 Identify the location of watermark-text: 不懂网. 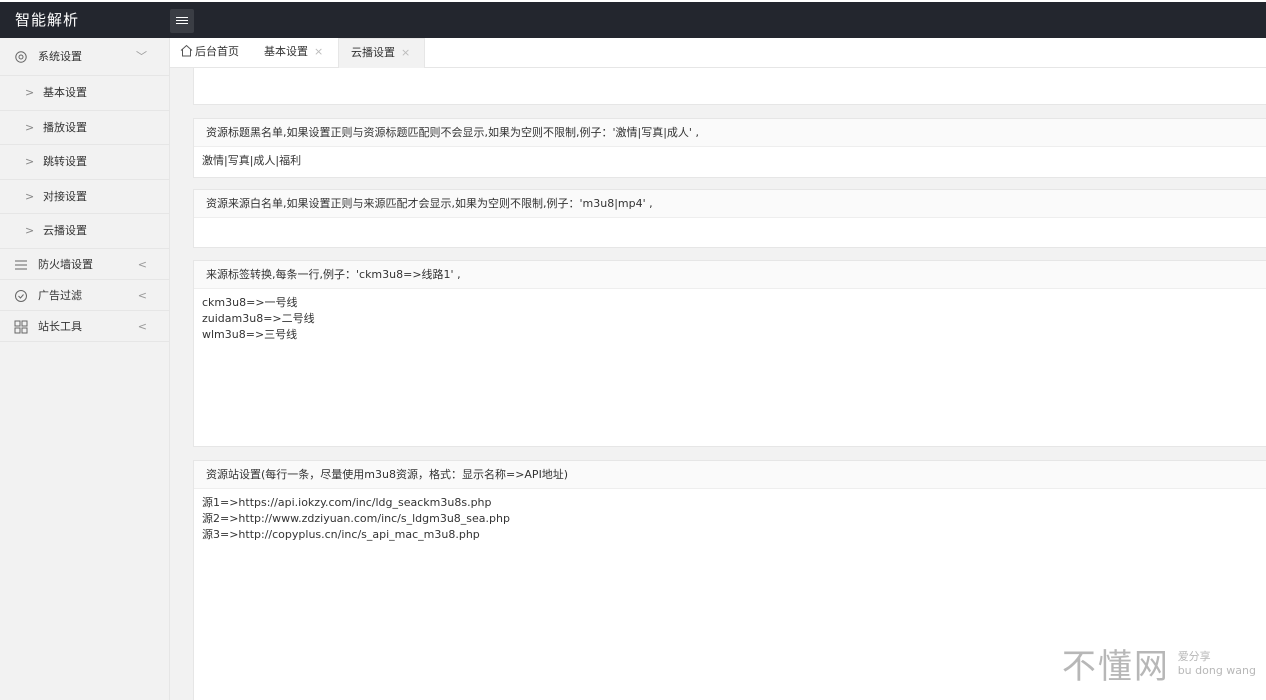
(1115, 667).